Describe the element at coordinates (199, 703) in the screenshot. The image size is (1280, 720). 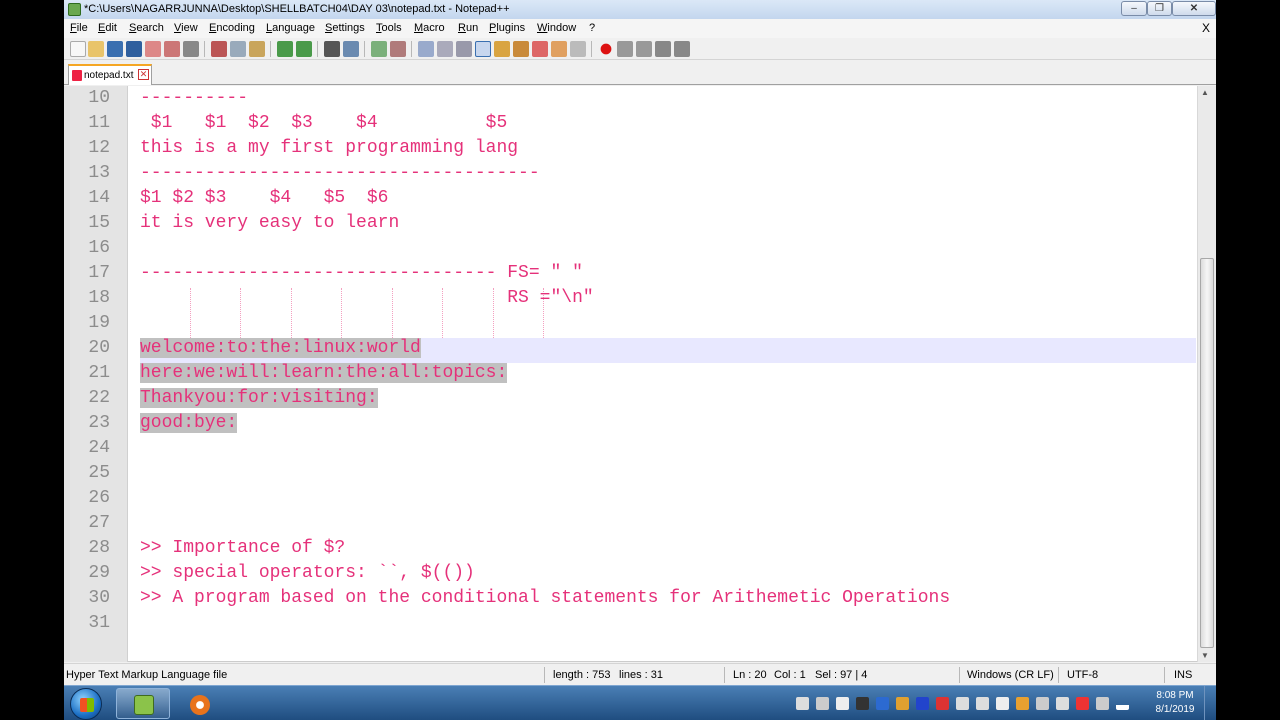
I see `taskbar-app-button` at that location.